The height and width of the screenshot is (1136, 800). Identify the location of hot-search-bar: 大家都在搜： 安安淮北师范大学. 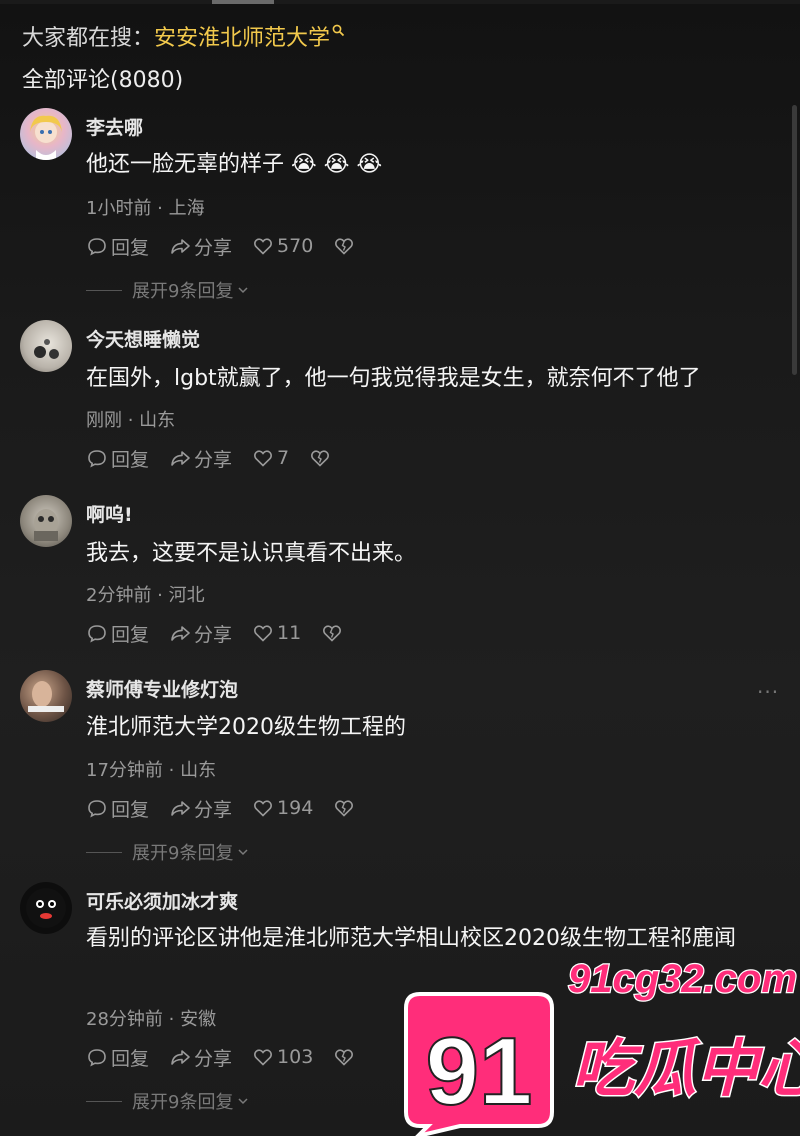
(183, 36).